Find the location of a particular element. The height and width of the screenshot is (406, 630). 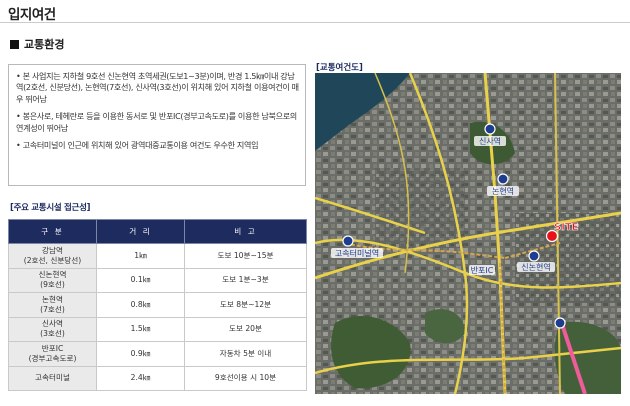

facility-name: 논현역 (7호선) is located at coordinates (52, 305).